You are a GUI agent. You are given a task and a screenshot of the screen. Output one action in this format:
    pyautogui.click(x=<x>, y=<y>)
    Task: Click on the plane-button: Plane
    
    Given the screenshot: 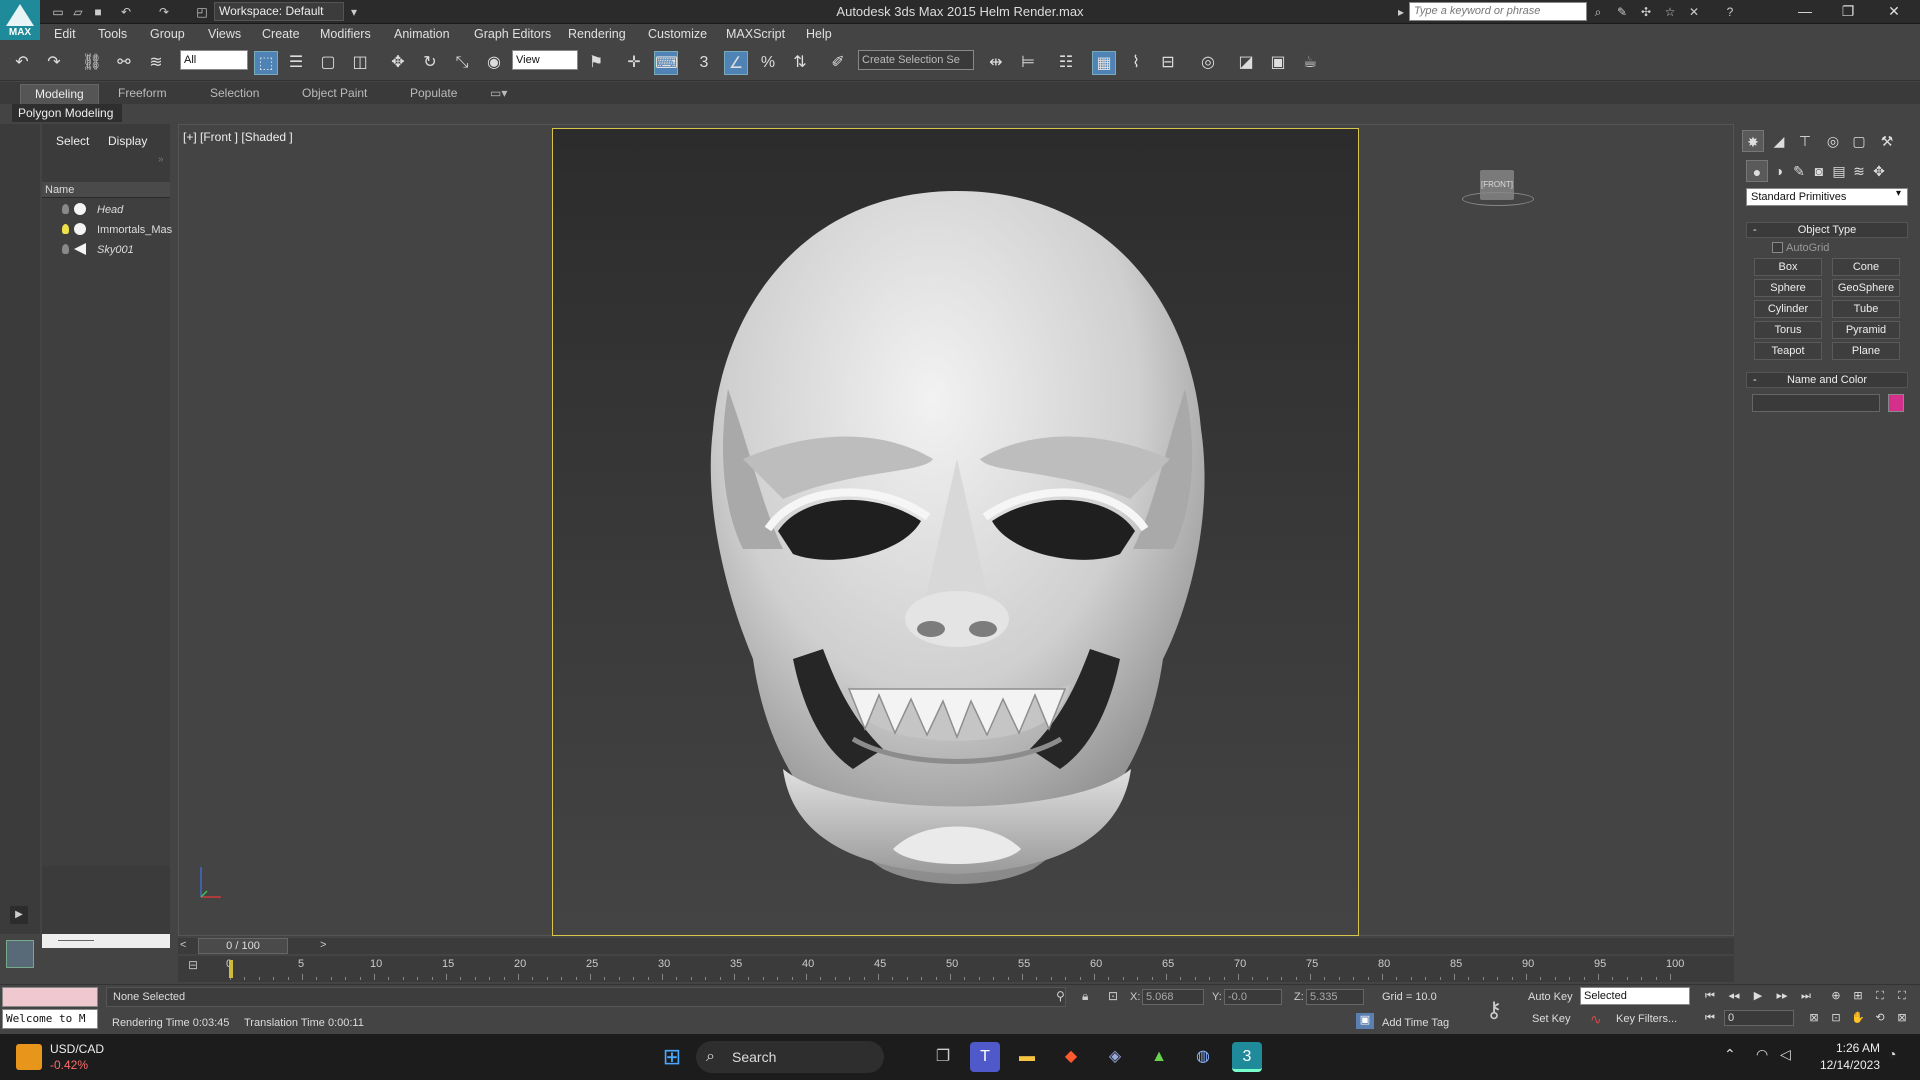 What is the action you would take?
    pyautogui.click(x=1866, y=351)
    